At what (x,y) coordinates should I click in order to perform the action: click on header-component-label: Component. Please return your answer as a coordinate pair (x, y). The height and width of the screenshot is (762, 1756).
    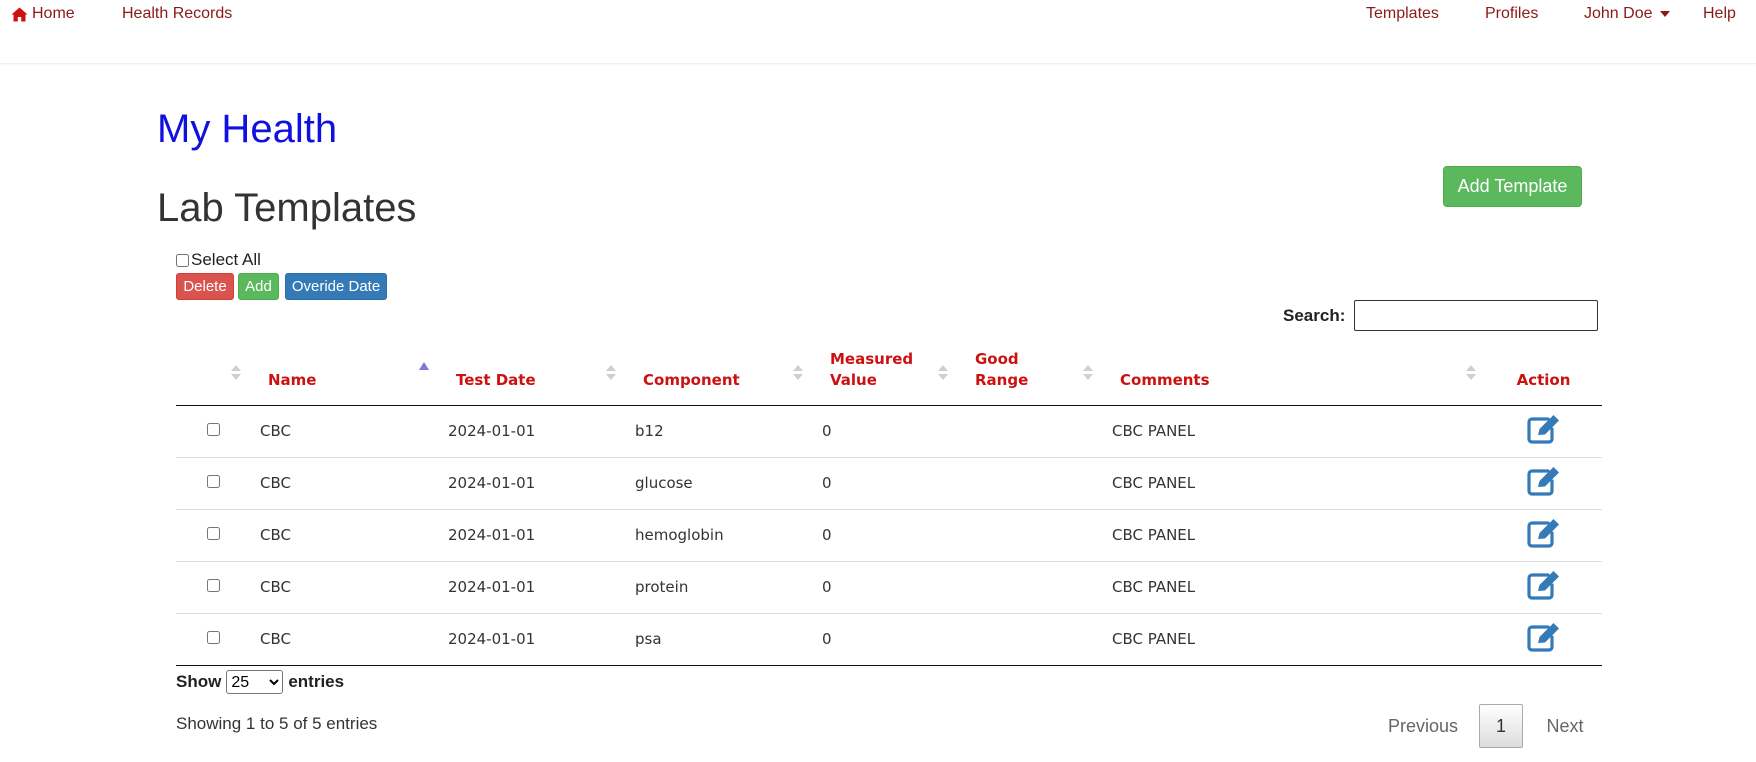
    Looking at the image, I should click on (691, 379).